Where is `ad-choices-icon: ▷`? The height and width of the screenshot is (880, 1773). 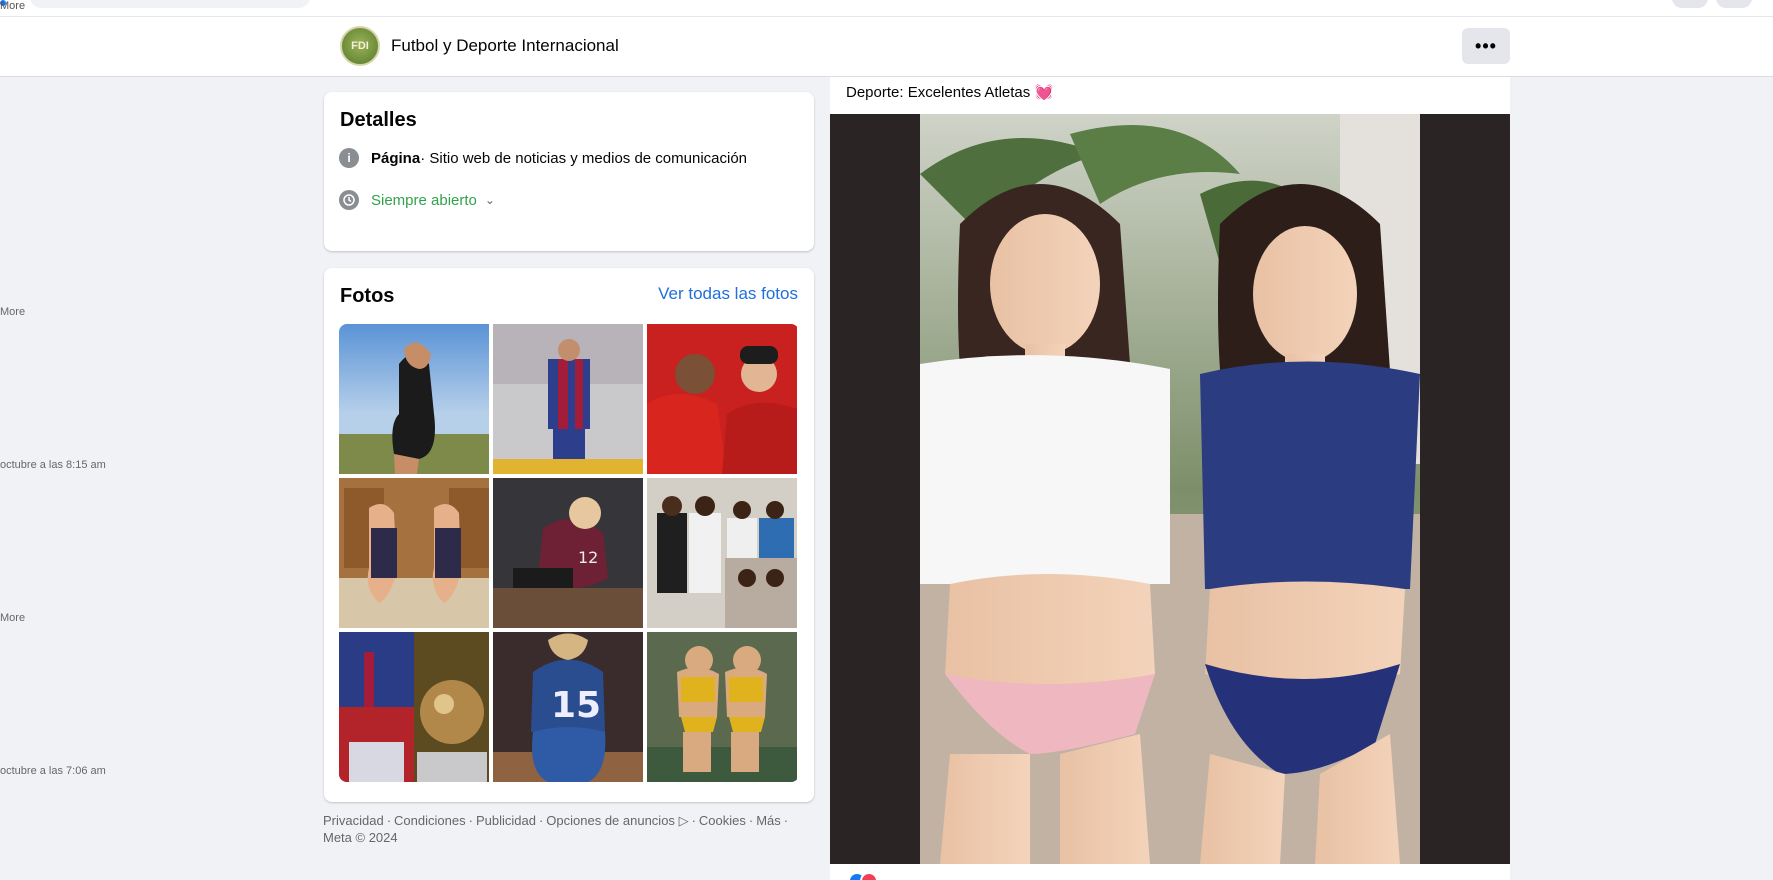
ad-choices-icon: ▷ is located at coordinates (683, 820).